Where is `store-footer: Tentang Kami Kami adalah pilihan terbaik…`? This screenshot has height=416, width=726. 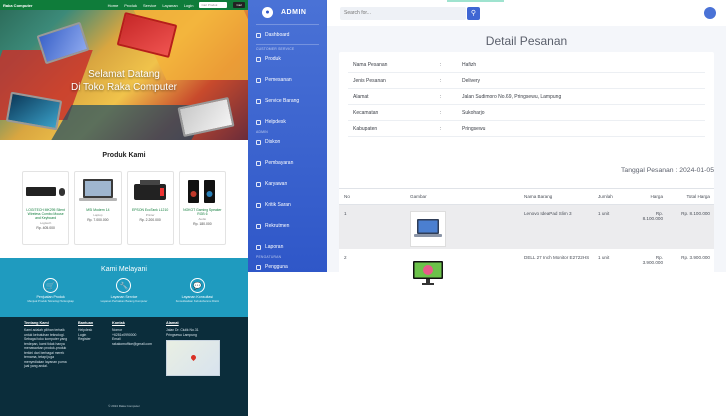
store-footer: Tentang Kami Kami adalah pilihan terbaik… is located at coordinates (124, 366).